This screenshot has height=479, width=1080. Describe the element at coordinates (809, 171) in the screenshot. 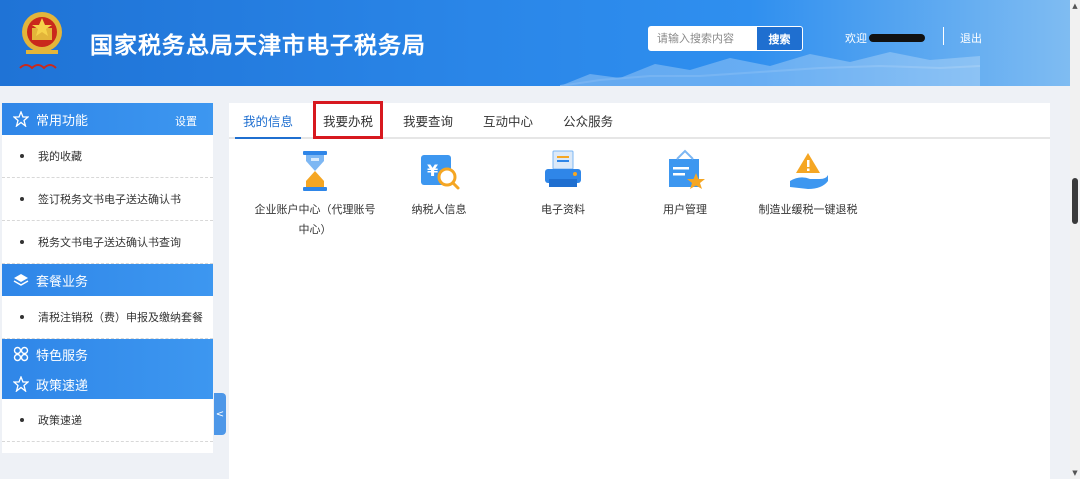

I see `hand-warning-icon` at that location.